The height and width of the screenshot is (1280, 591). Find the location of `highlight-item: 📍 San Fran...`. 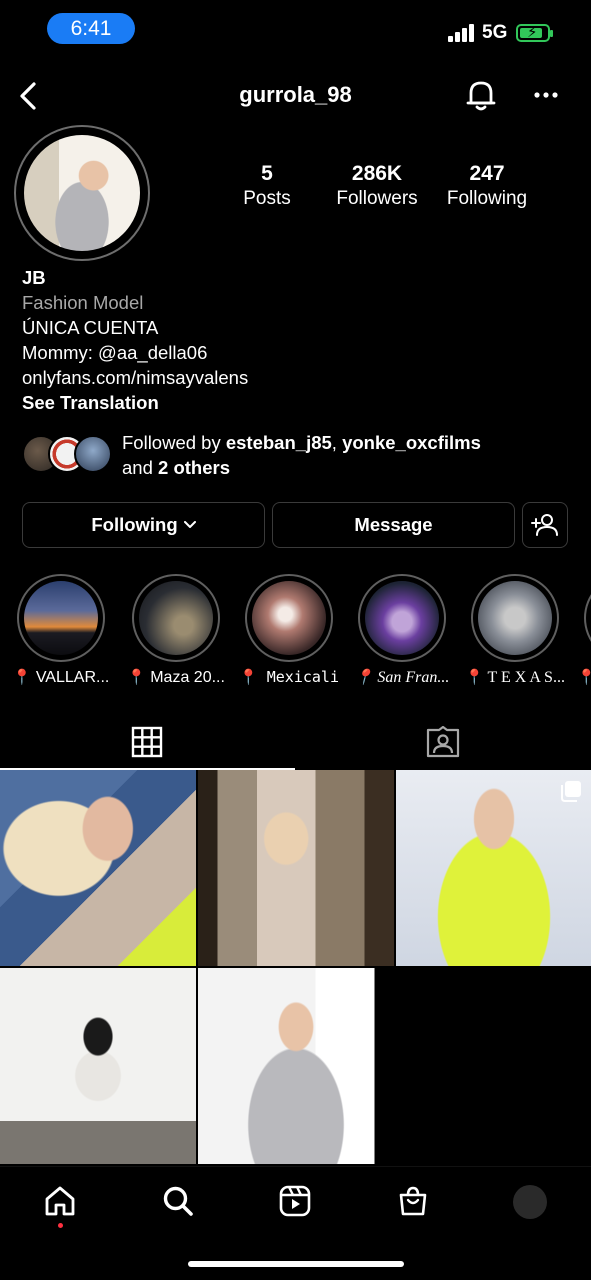

highlight-item: 📍 San Fran... is located at coordinates (399, 634).